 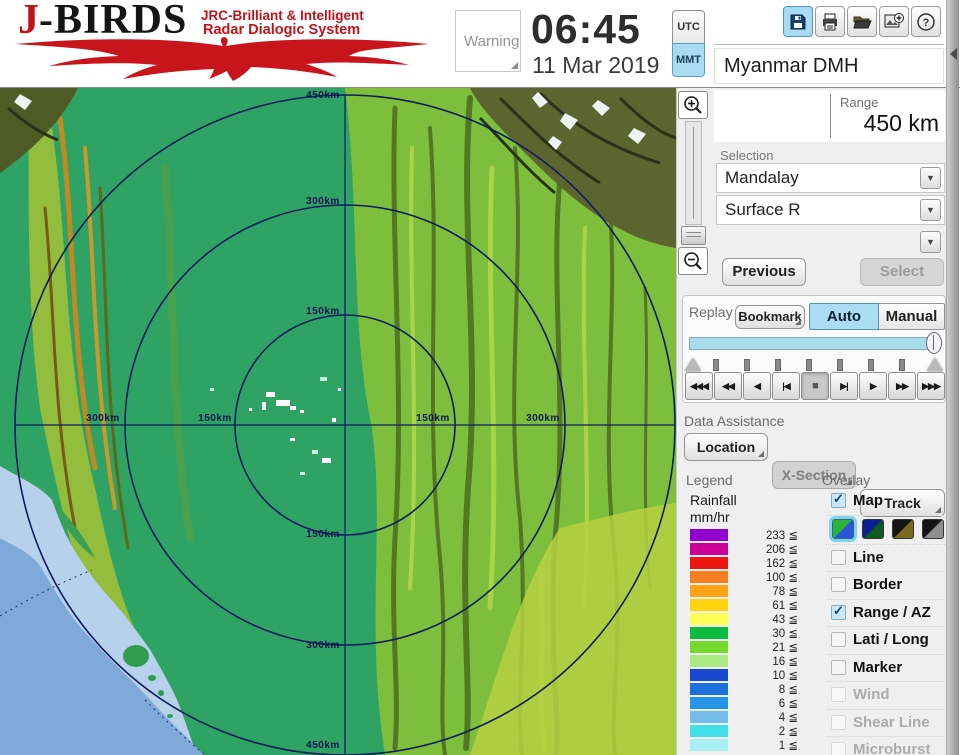 What do you see at coordinates (323, 95) in the screenshot?
I see `ring-label-450-top: 450km` at bounding box center [323, 95].